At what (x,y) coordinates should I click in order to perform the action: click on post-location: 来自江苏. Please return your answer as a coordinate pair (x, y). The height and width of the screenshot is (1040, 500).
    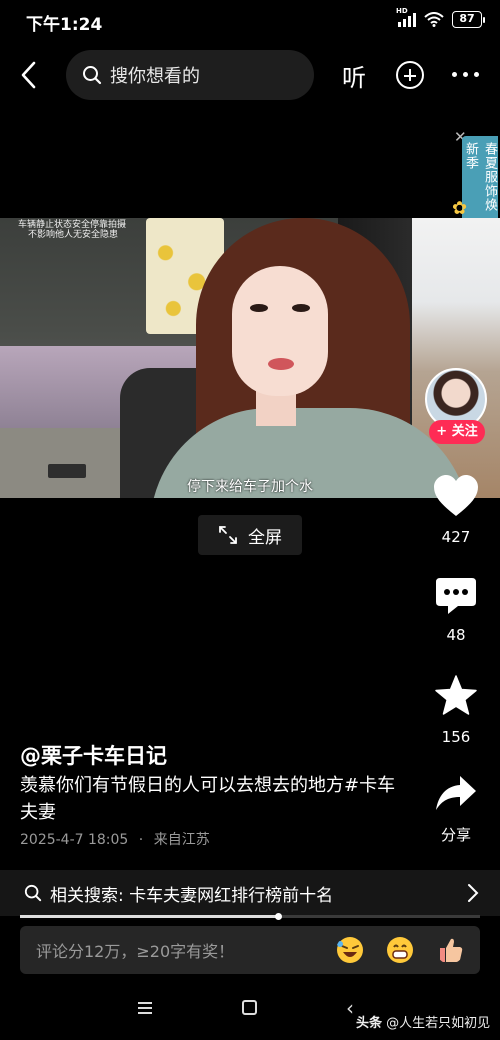
    Looking at the image, I should click on (181, 840).